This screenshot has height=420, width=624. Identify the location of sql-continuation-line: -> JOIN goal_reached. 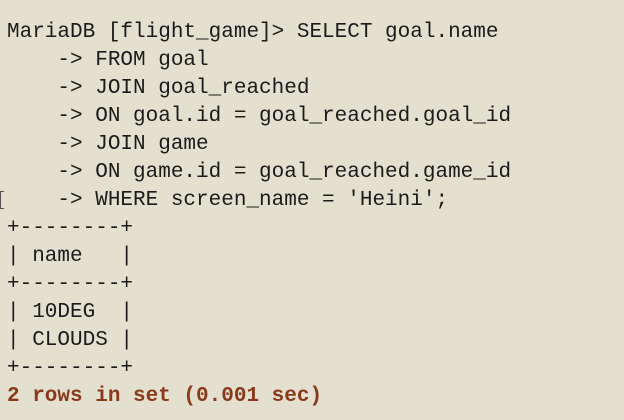
(158, 88).